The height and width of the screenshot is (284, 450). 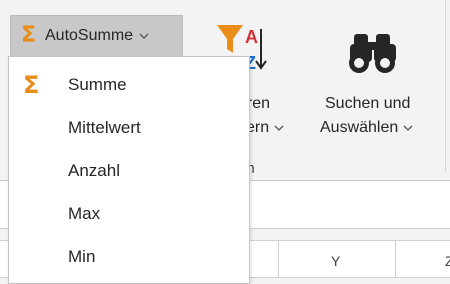 I want to click on autosum-button: Σ AutoSumme, so click(x=96, y=36).